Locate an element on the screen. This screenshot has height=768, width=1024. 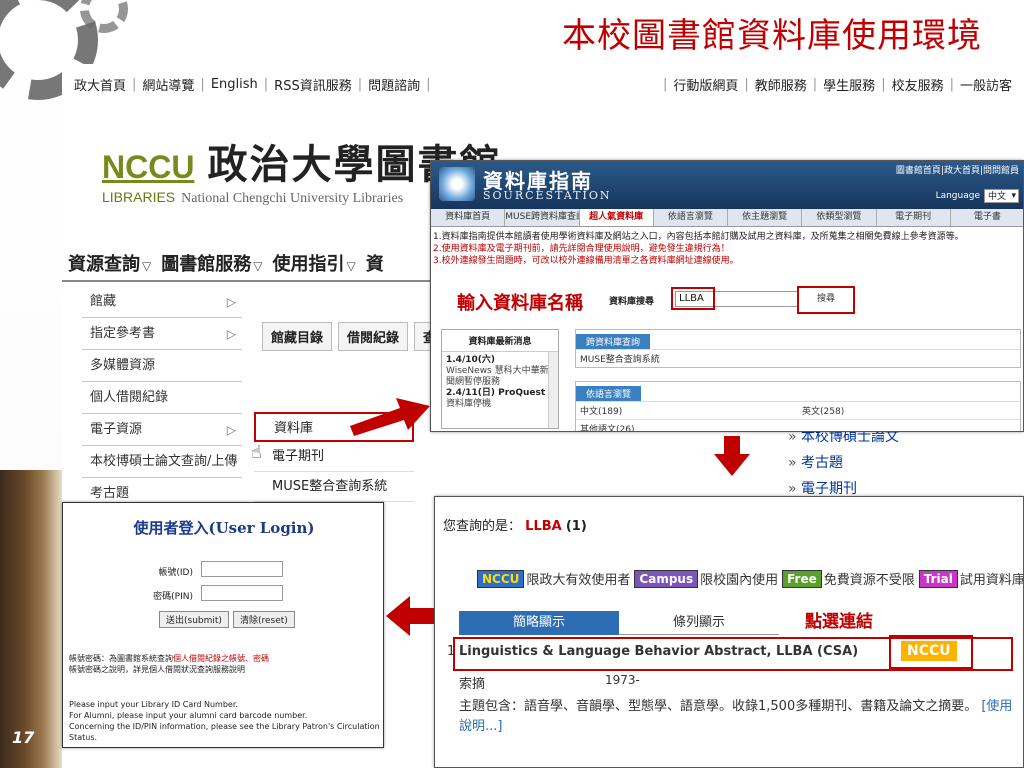
link-alumni: 校友服務 is located at coordinates (918, 84).